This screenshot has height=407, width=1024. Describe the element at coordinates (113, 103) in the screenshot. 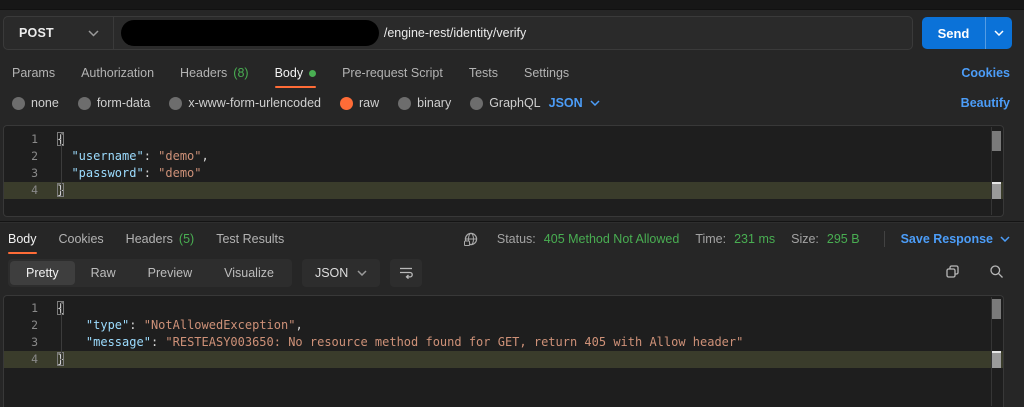

I see `body-mode-form-data: form-data` at that location.